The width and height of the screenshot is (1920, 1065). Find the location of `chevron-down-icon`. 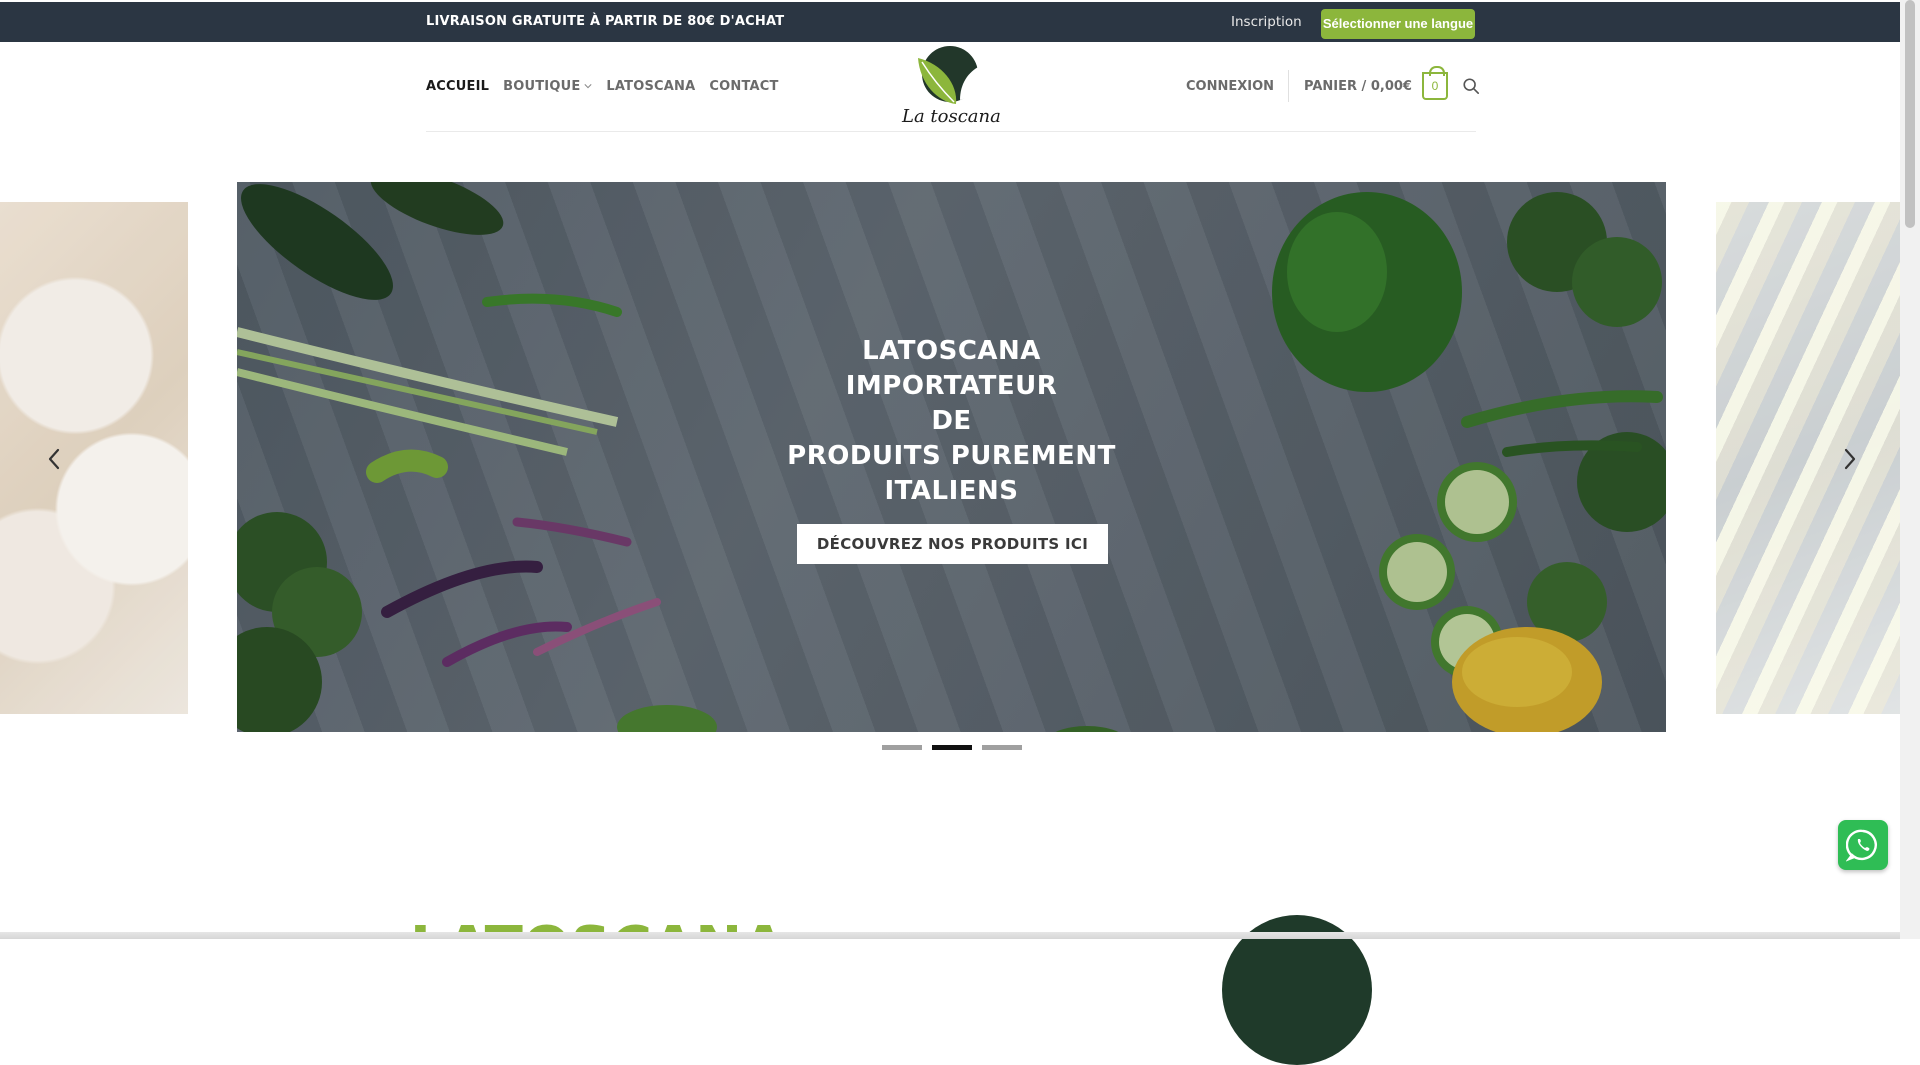

chevron-down-icon is located at coordinates (588, 86).